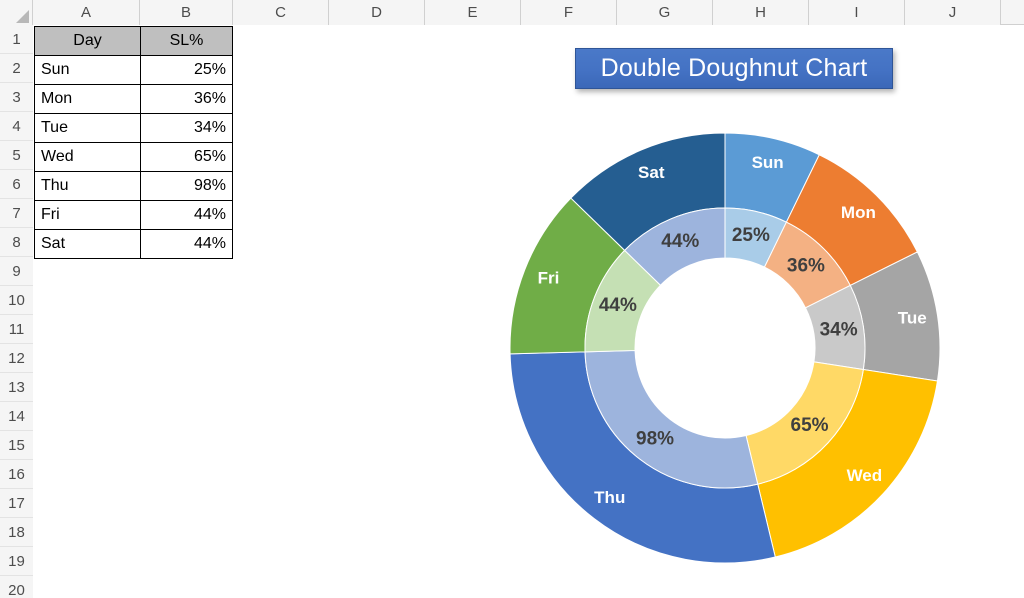 The image size is (1024, 598). Describe the element at coordinates (16, 532) in the screenshot. I see `row-header-18: 18` at that location.